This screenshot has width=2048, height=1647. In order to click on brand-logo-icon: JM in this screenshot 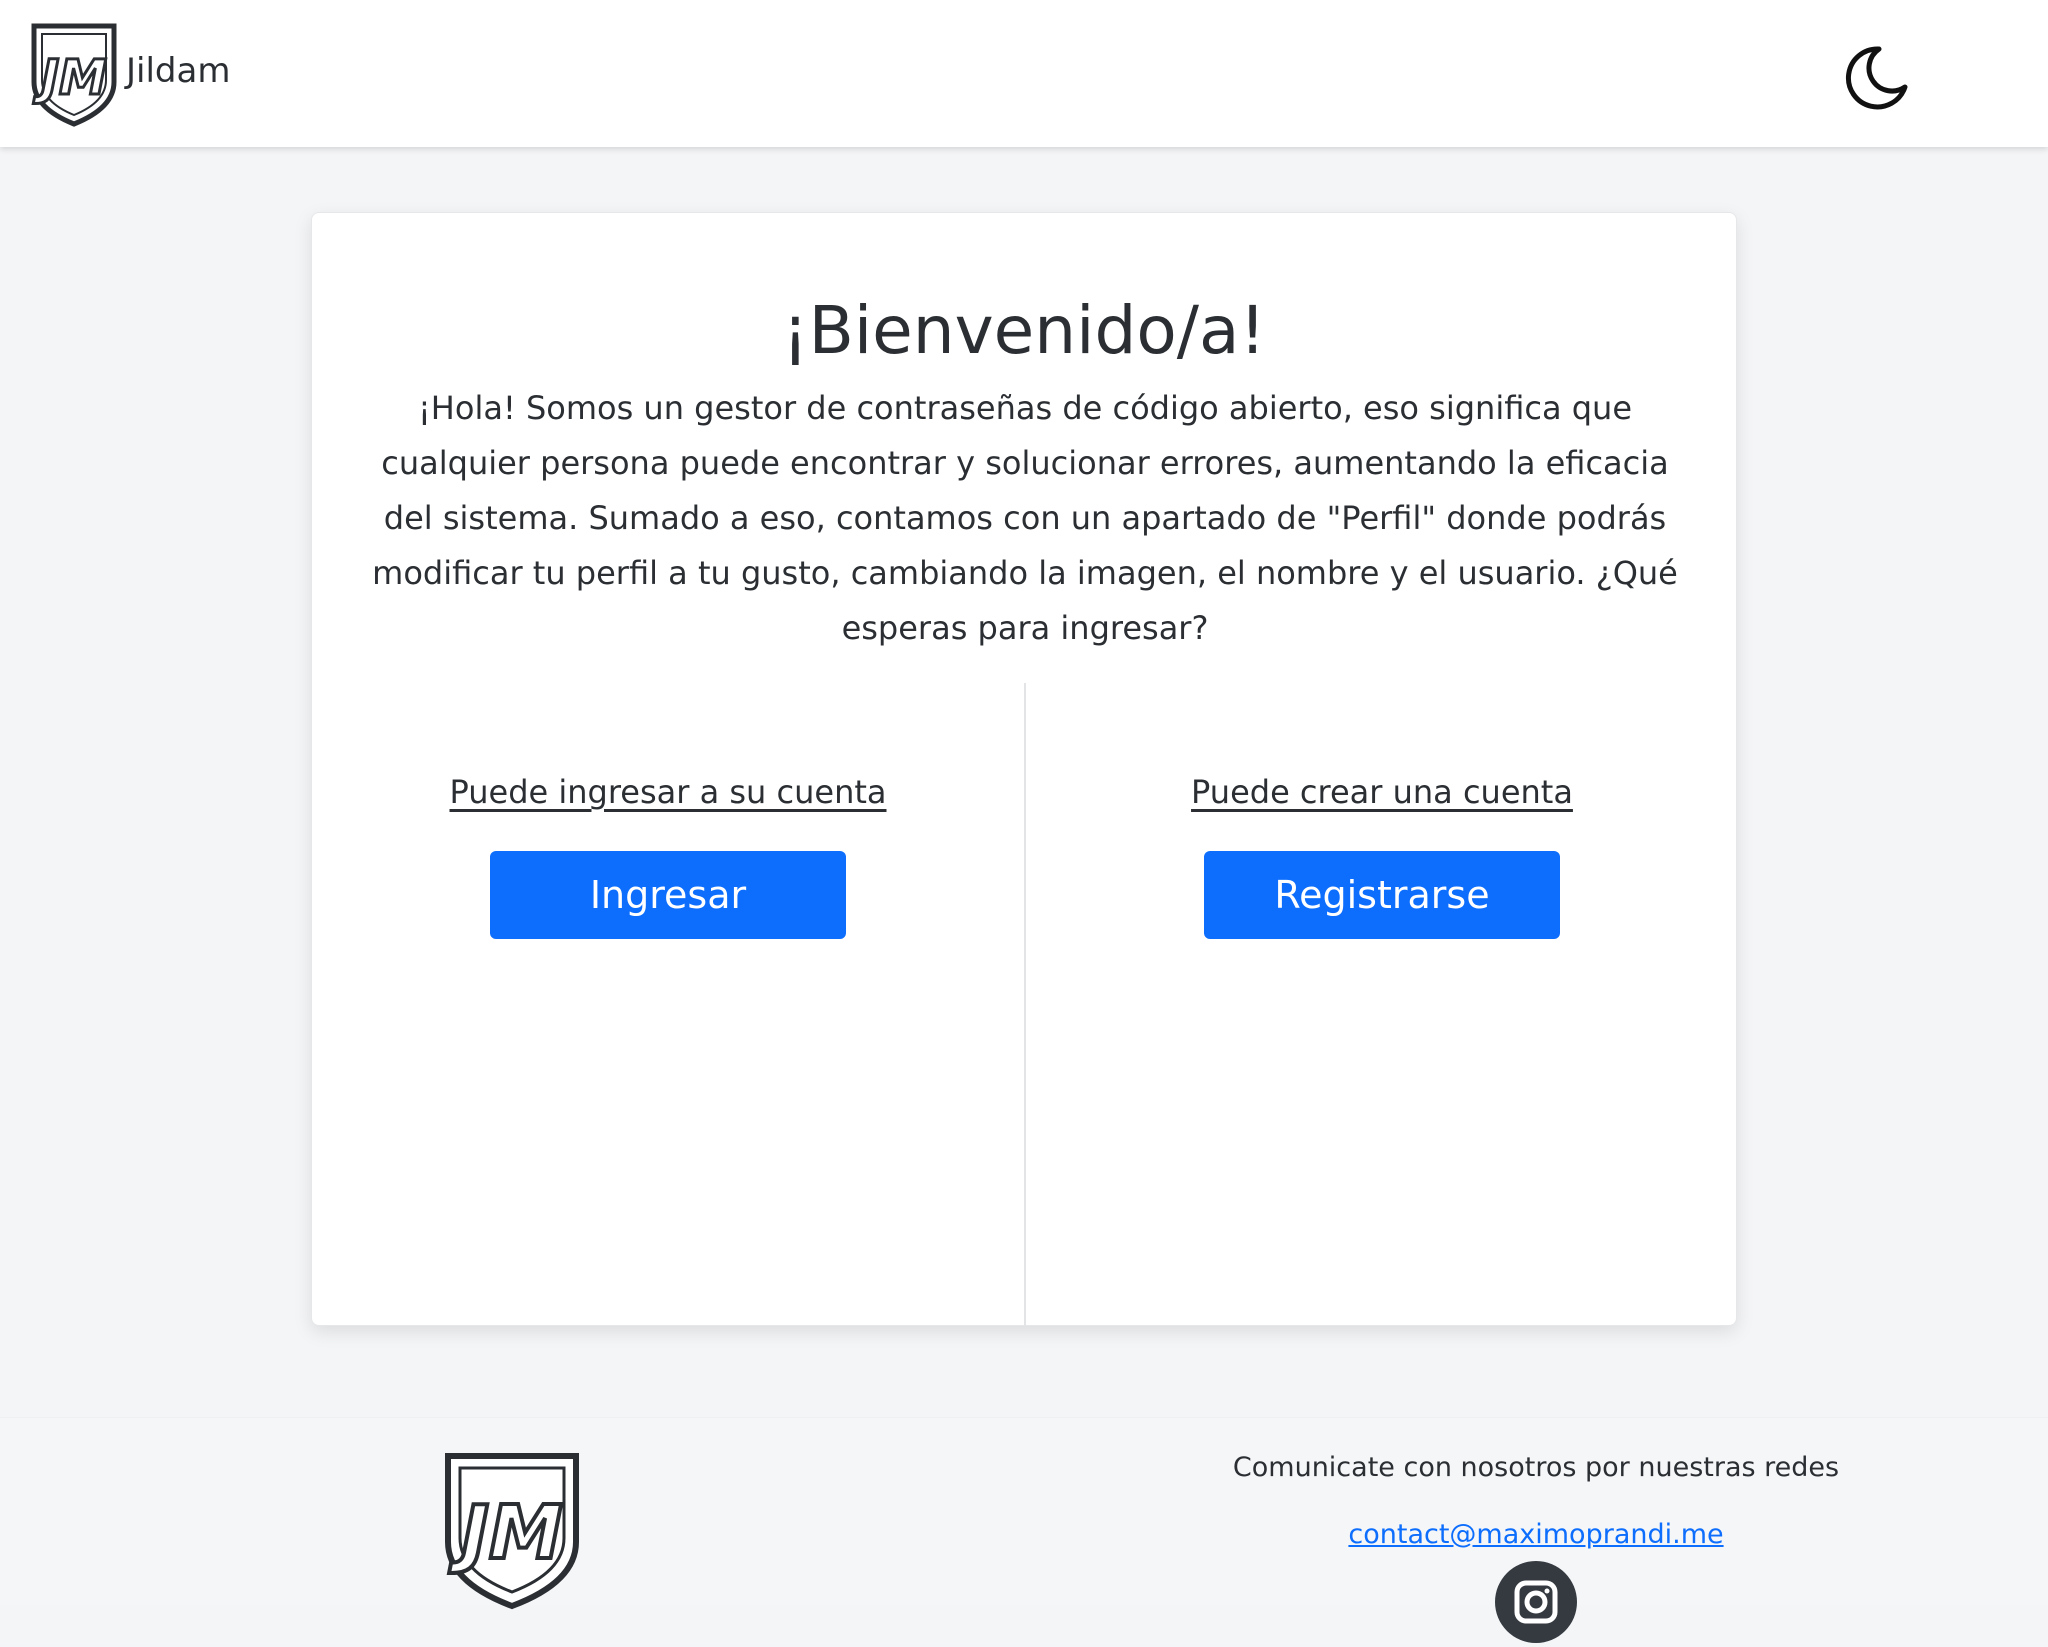, I will do `click(74, 75)`.